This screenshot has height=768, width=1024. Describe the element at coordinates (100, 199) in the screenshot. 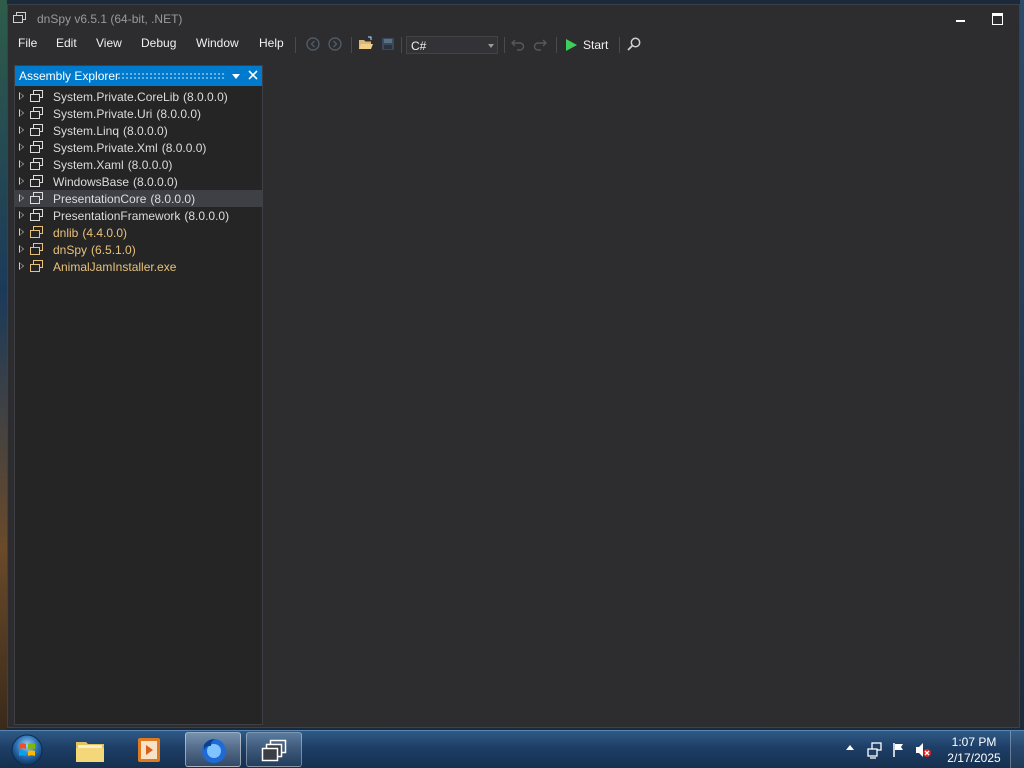

I see `assembly-name: PresentationCore` at that location.